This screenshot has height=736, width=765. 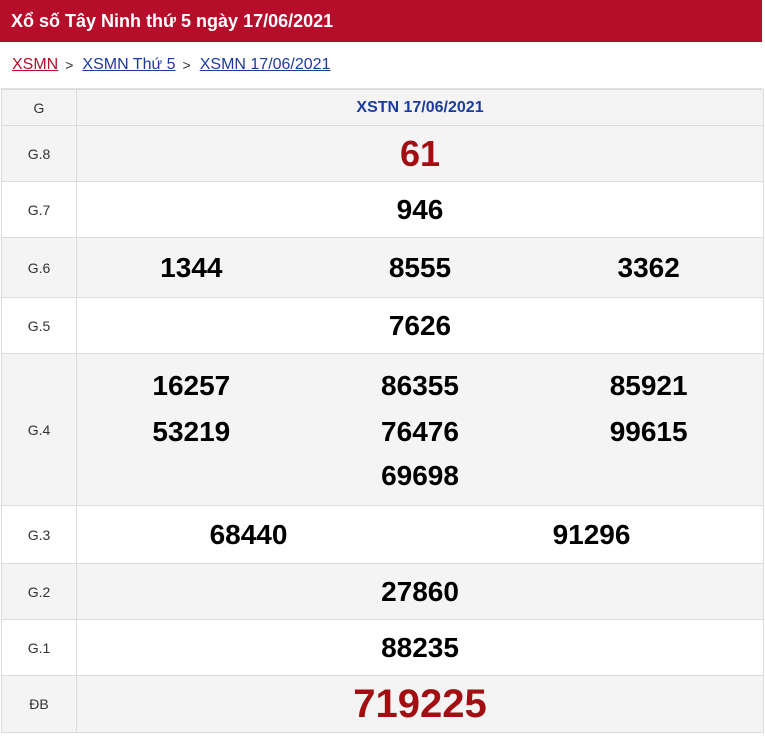 What do you see at coordinates (591, 534) in the screenshot?
I see `prize-number: 91296` at bounding box center [591, 534].